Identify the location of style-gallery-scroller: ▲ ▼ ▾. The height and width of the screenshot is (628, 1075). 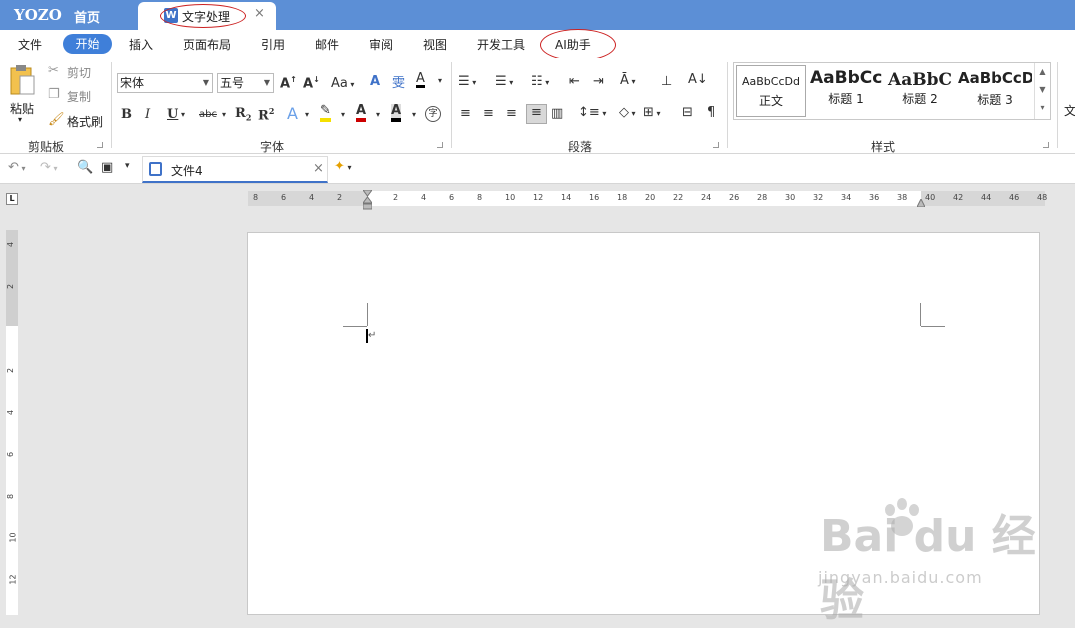
(1042, 91).